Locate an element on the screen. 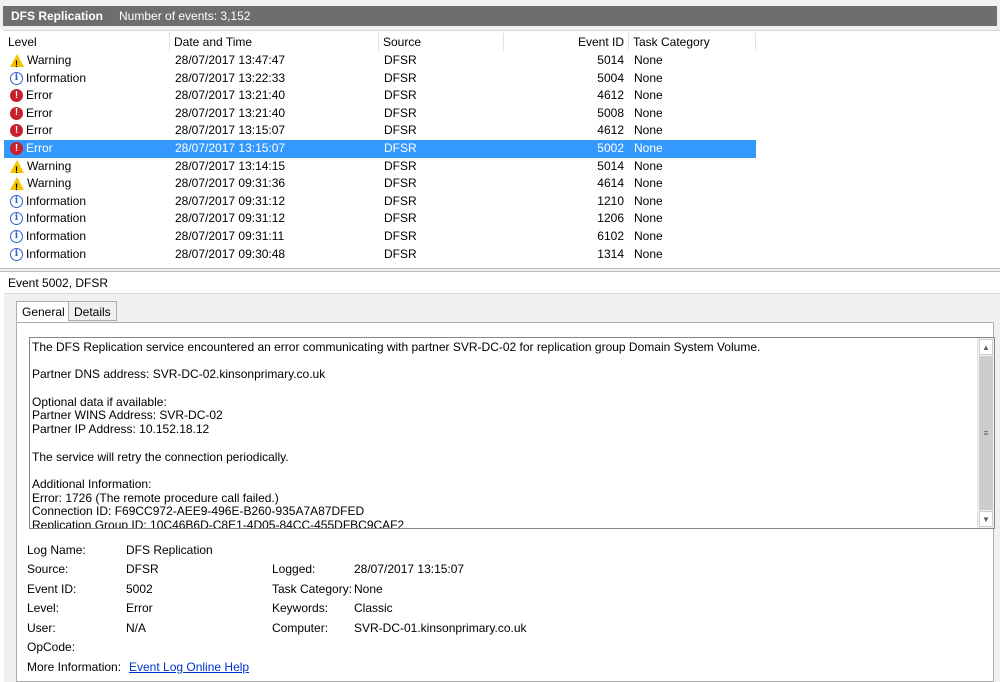 This screenshot has height=682, width=1000. description-line: Optional data if available: is located at coordinates (99, 401).